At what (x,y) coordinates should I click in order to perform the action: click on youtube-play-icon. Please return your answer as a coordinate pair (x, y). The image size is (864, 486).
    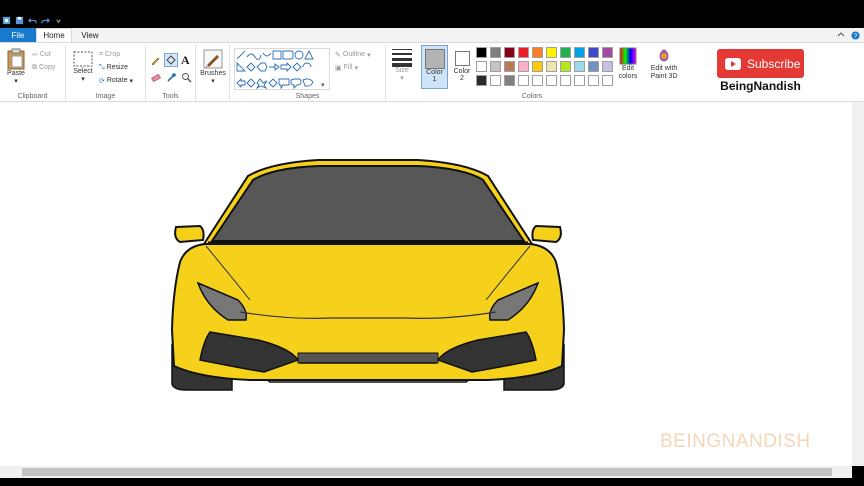
    Looking at the image, I should click on (733, 63).